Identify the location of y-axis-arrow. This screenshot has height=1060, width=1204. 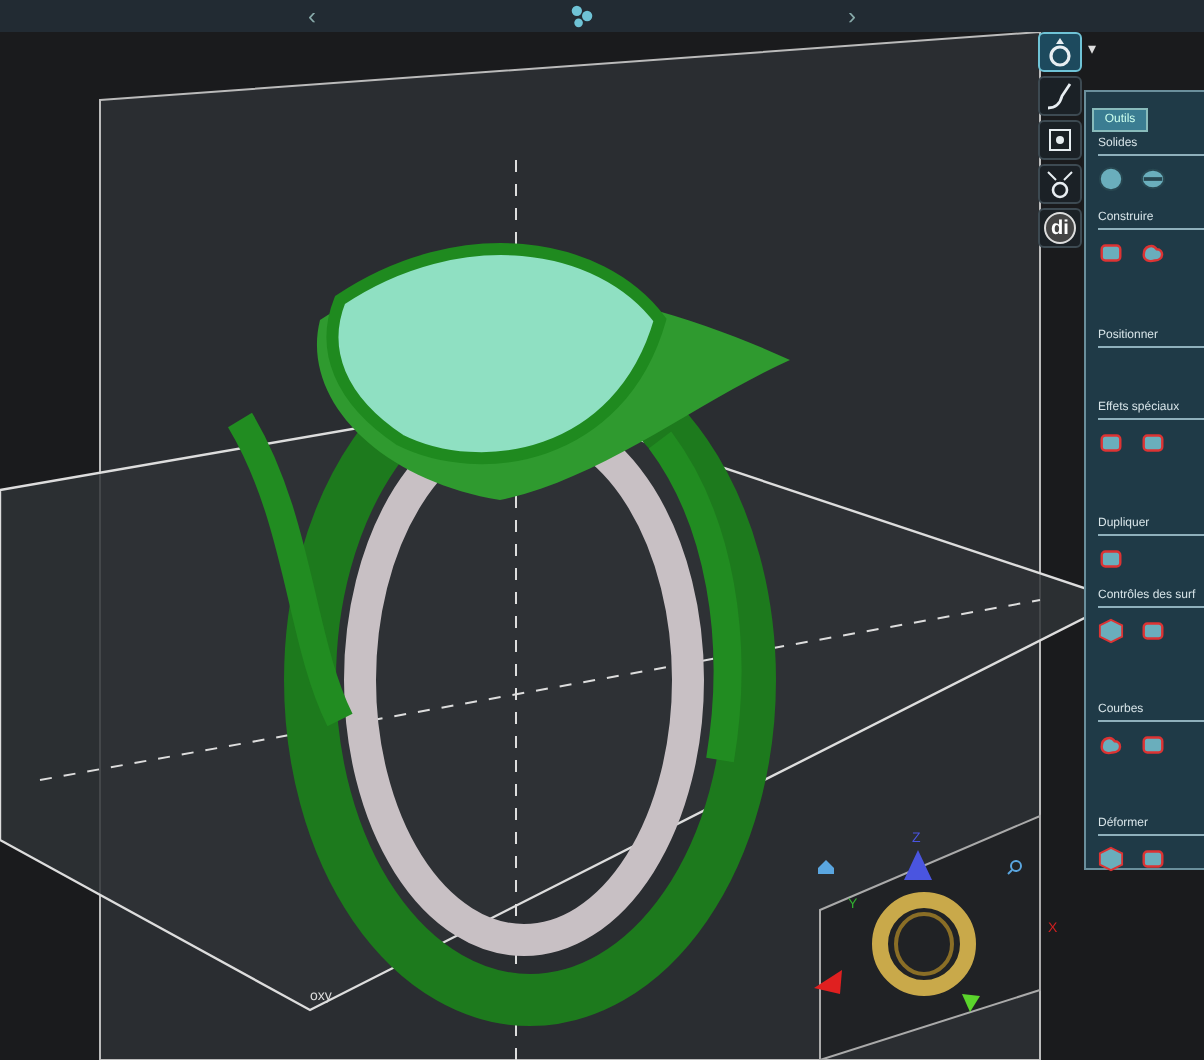
(971, 1003).